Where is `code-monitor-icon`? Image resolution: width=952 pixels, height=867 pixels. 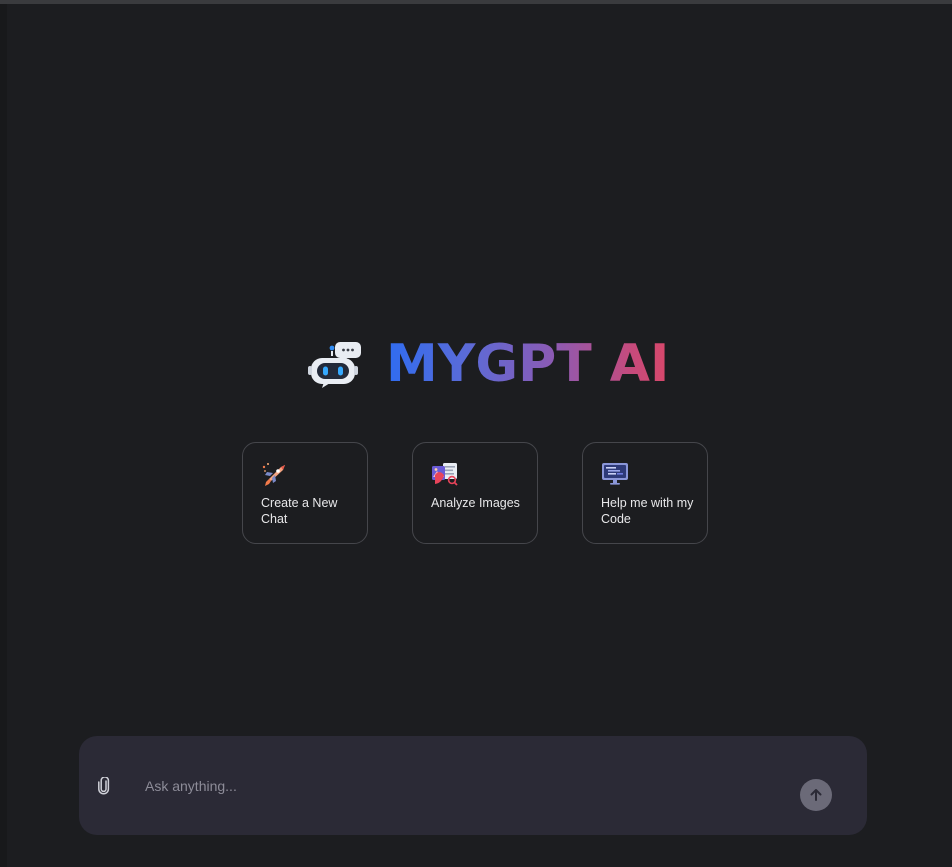 code-monitor-icon is located at coordinates (615, 474).